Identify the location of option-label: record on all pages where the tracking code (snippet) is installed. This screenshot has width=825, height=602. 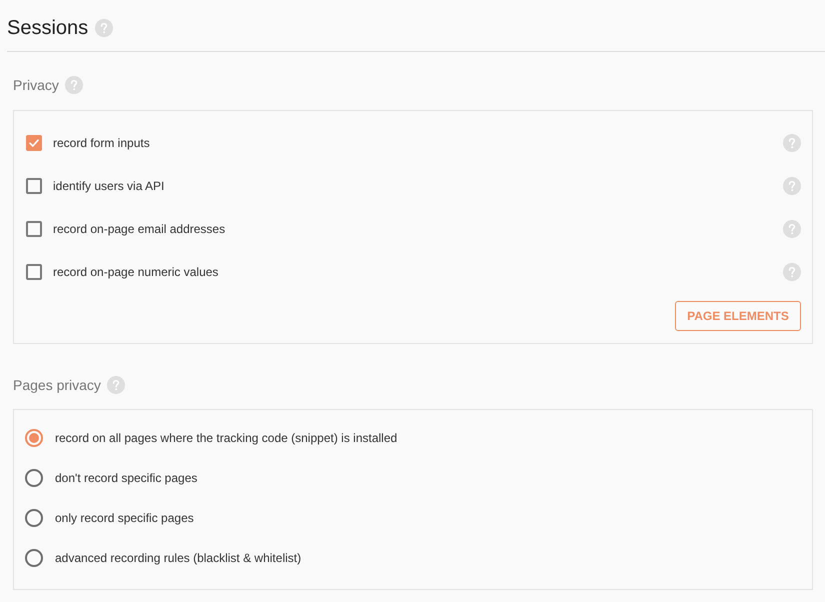
(226, 438).